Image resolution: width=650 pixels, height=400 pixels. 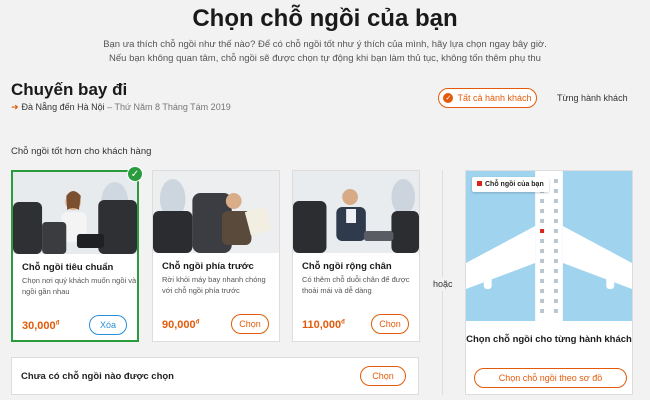 What do you see at coordinates (549, 339) in the screenshot?
I see `seat-map-title: Chọn chỗ ngồi cho từng hành khách` at bounding box center [549, 339].